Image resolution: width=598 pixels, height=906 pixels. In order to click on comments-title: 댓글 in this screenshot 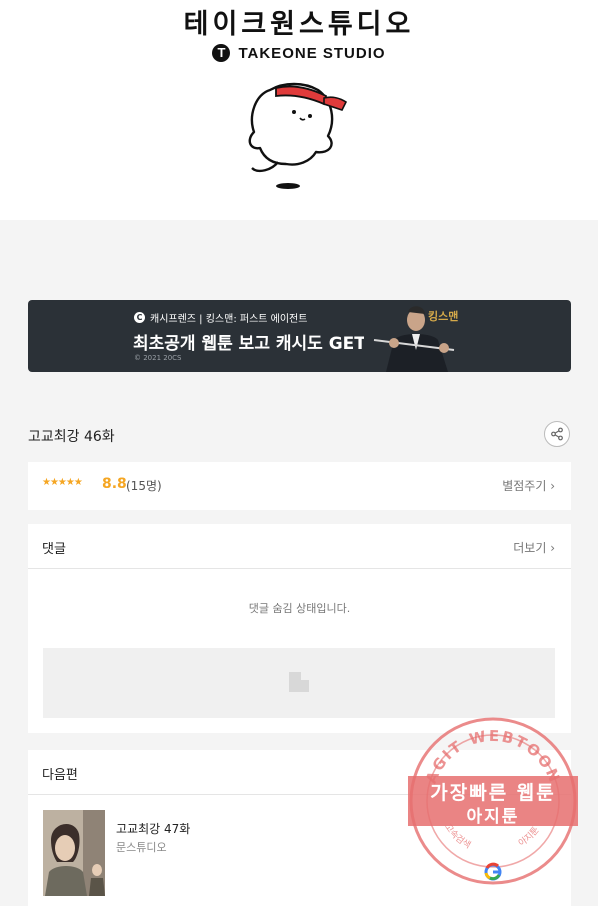, I will do `click(54, 549)`.